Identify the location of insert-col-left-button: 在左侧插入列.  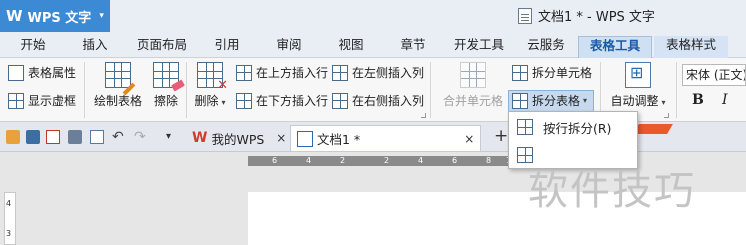
(378, 72).